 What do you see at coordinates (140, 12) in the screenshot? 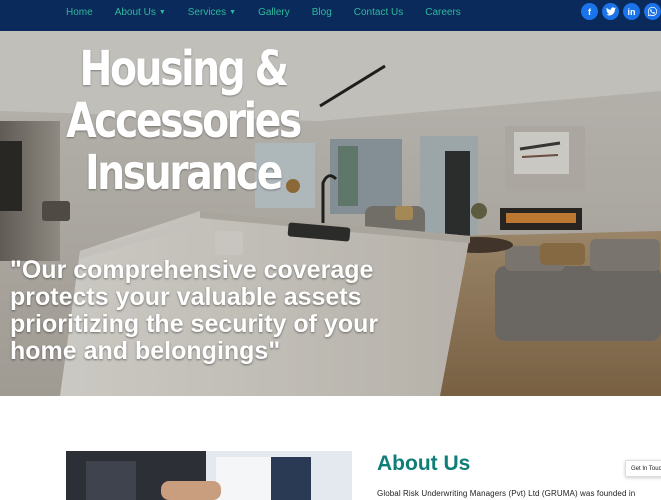
I see `nav-item-about-us: About Us ▼` at bounding box center [140, 12].